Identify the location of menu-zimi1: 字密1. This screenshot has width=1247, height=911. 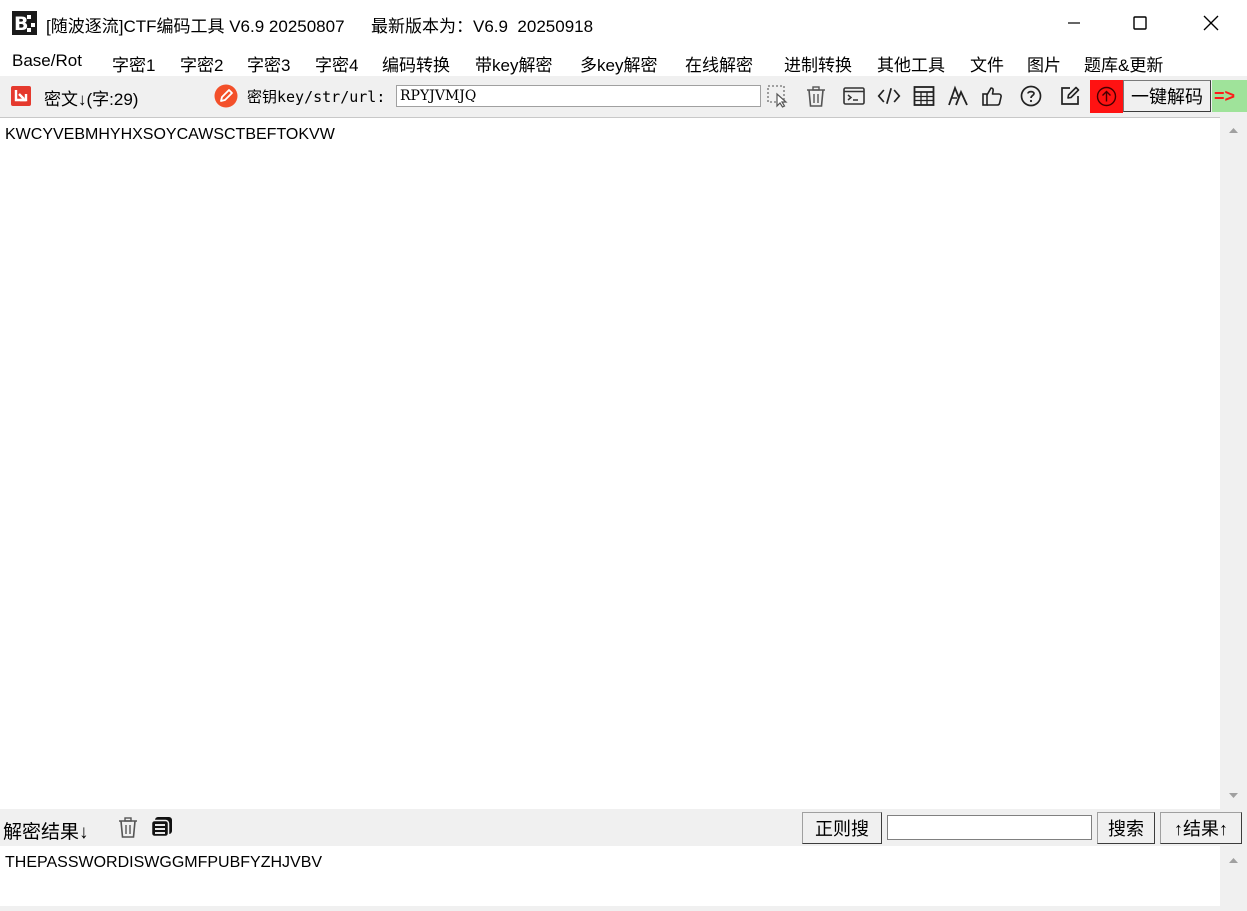
(133, 63).